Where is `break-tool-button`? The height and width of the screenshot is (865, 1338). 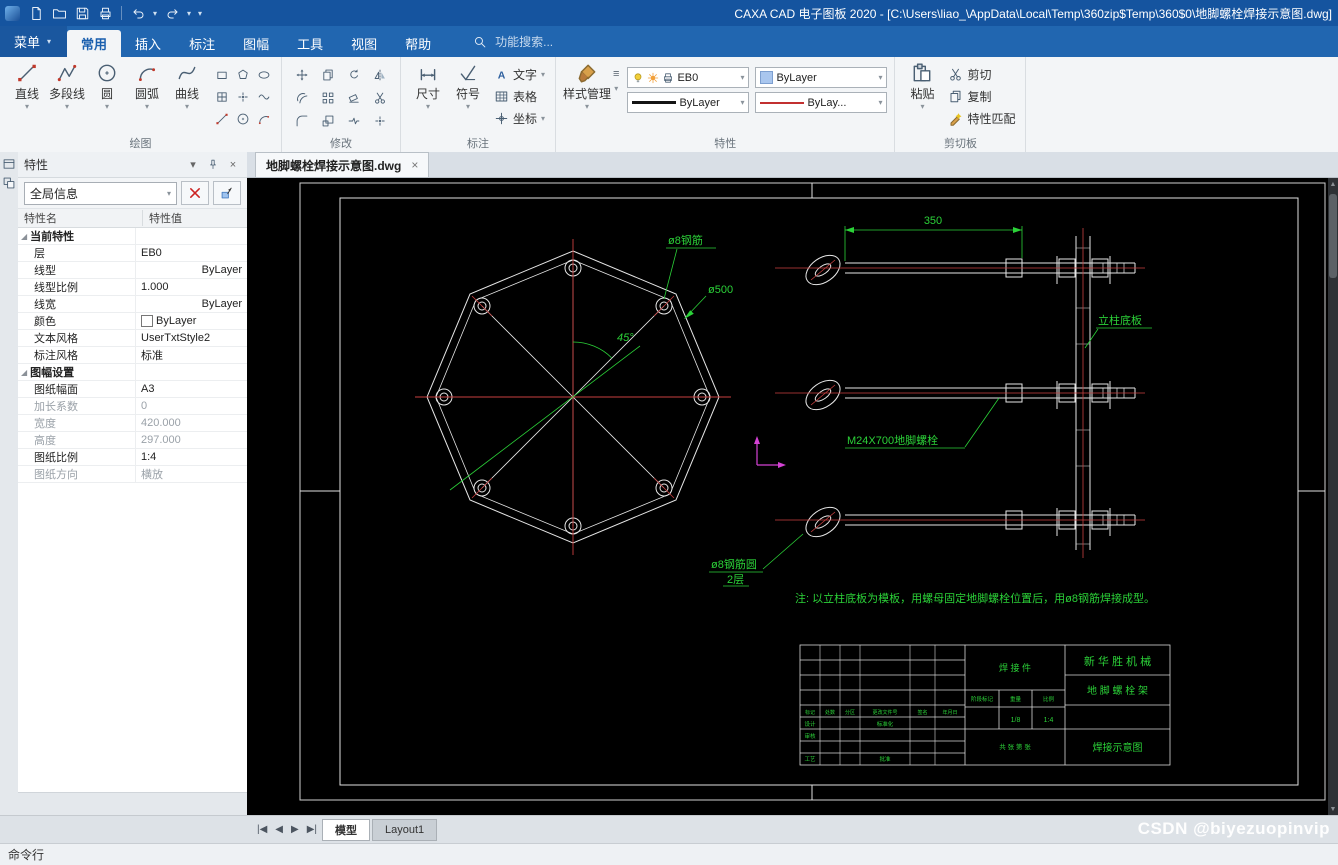
break-tool-button is located at coordinates (354, 120).